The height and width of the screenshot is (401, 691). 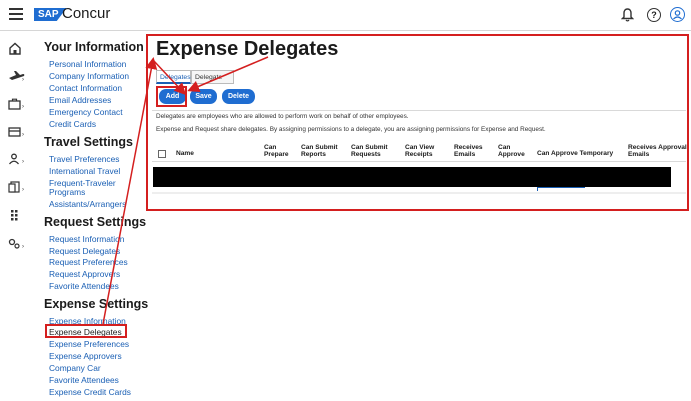 I want to click on link-expense-favorite-attendees: Favorite Attendees, so click(x=84, y=380).